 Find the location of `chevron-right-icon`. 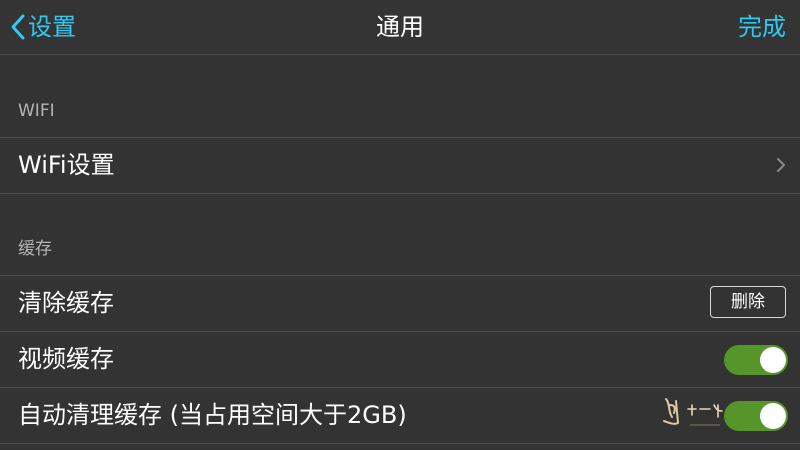

chevron-right-icon is located at coordinates (781, 167).